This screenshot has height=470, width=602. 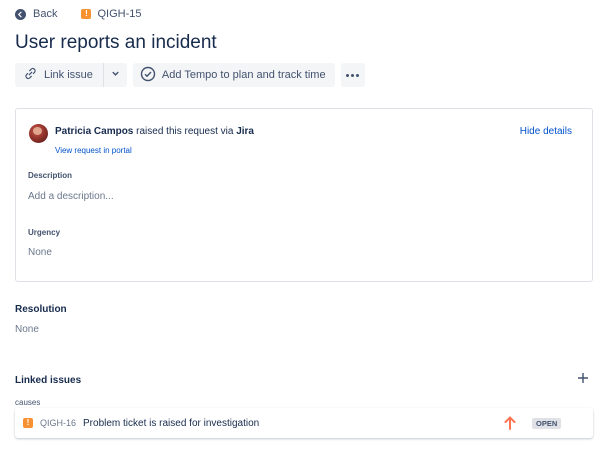 What do you see at coordinates (38, 133) in the screenshot?
I see `reporter-avatar` at bounding box center [38, 133].